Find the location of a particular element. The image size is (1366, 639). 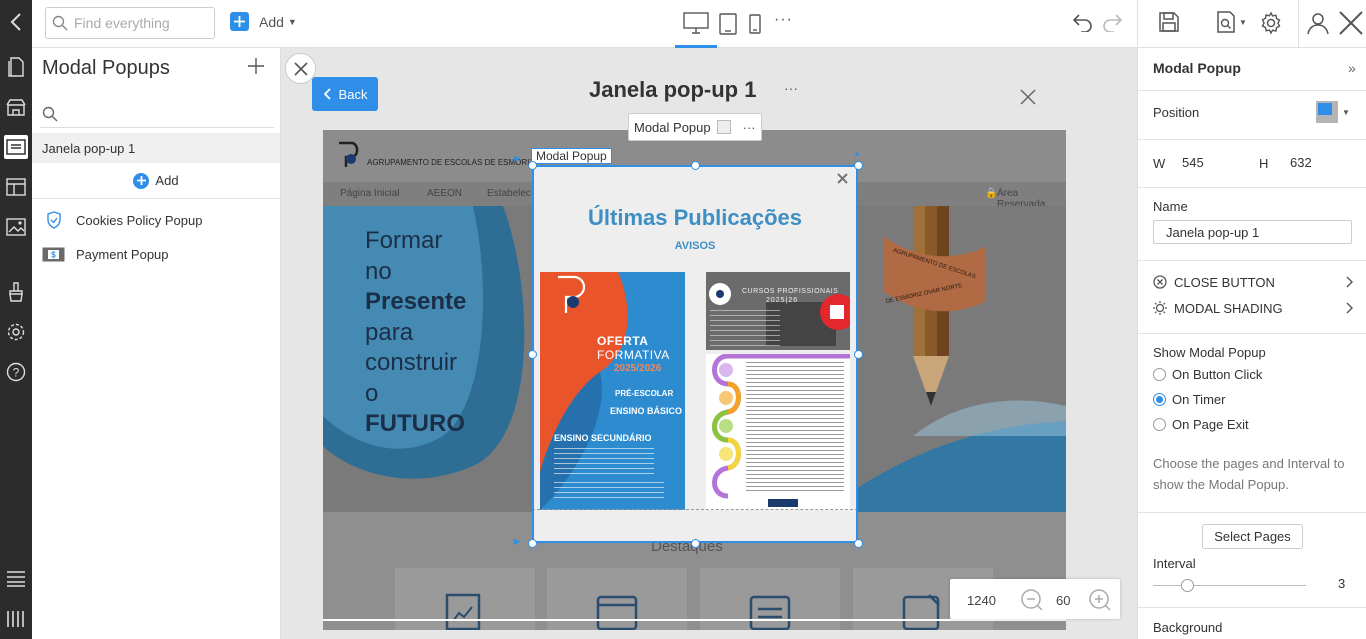

name-input: Janela pop-up 1 is located at coordinates (1252, 232).